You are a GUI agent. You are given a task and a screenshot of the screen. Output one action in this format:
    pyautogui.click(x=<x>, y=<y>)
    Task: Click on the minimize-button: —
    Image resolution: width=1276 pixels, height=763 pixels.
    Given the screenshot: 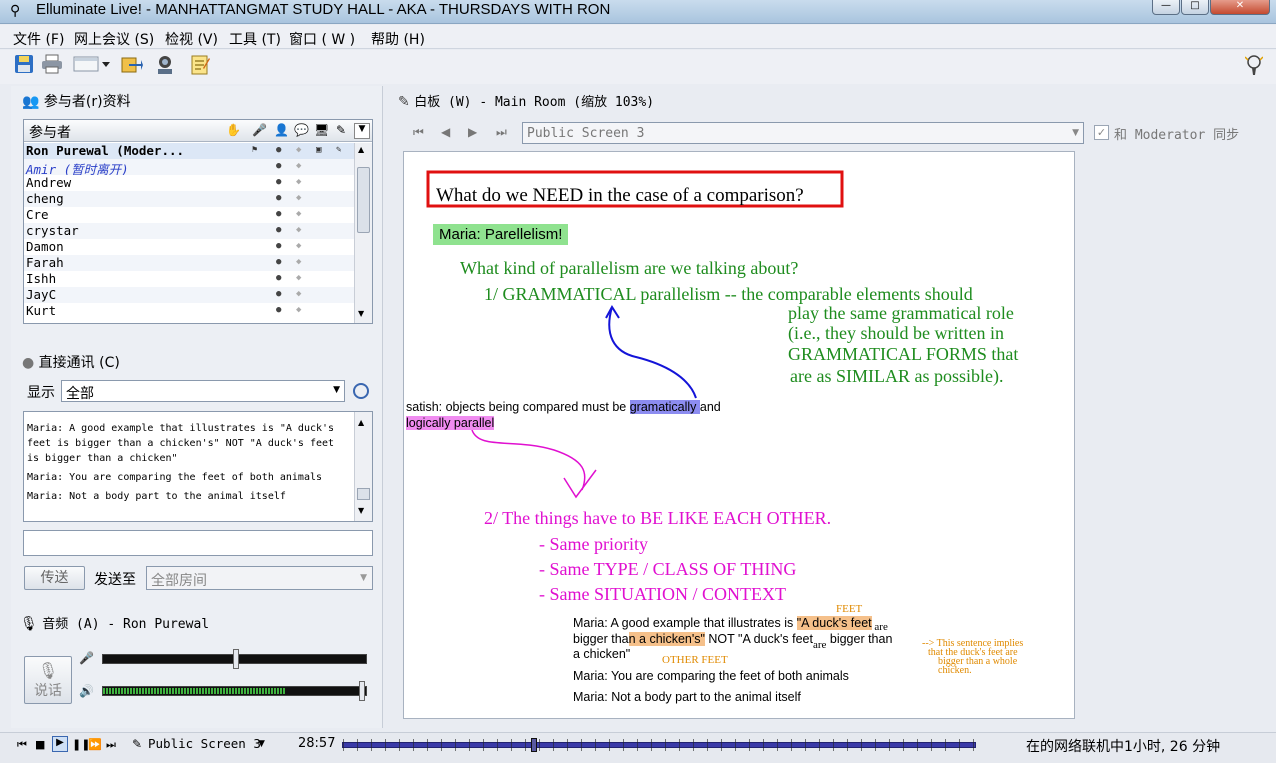 What is the action you would take?
    pyautogui.click(x=1166, y=7)
    